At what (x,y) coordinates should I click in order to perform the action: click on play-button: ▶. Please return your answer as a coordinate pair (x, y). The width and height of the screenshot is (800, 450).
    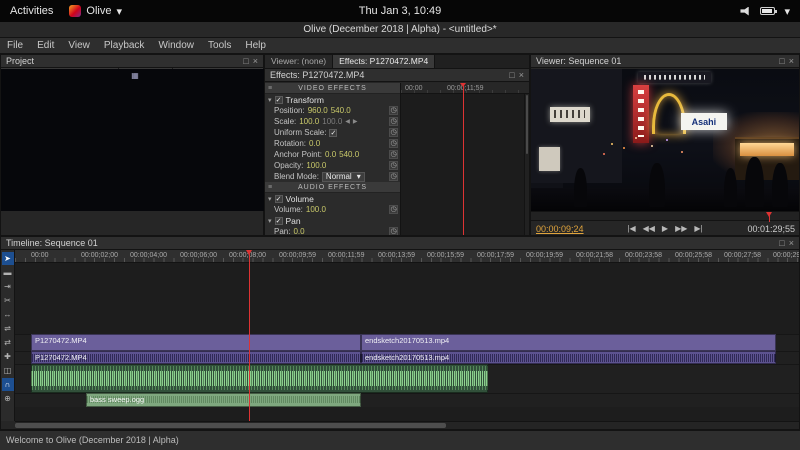
    Looking at the image, I should click on (665, 228).